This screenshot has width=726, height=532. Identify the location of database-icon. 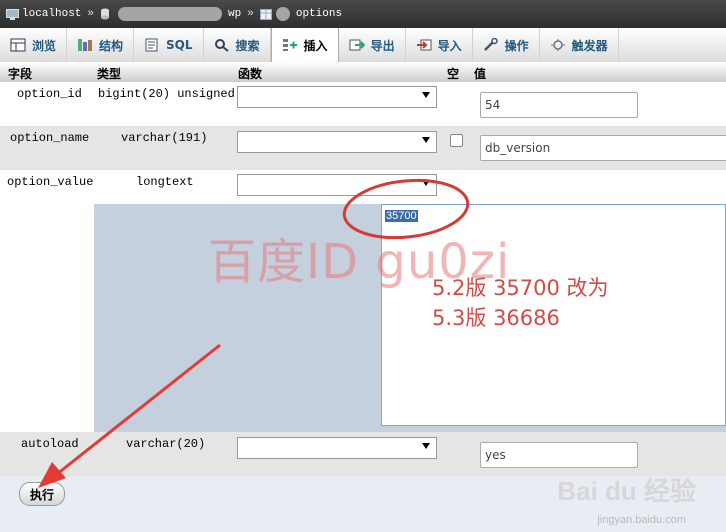
(105, 14).